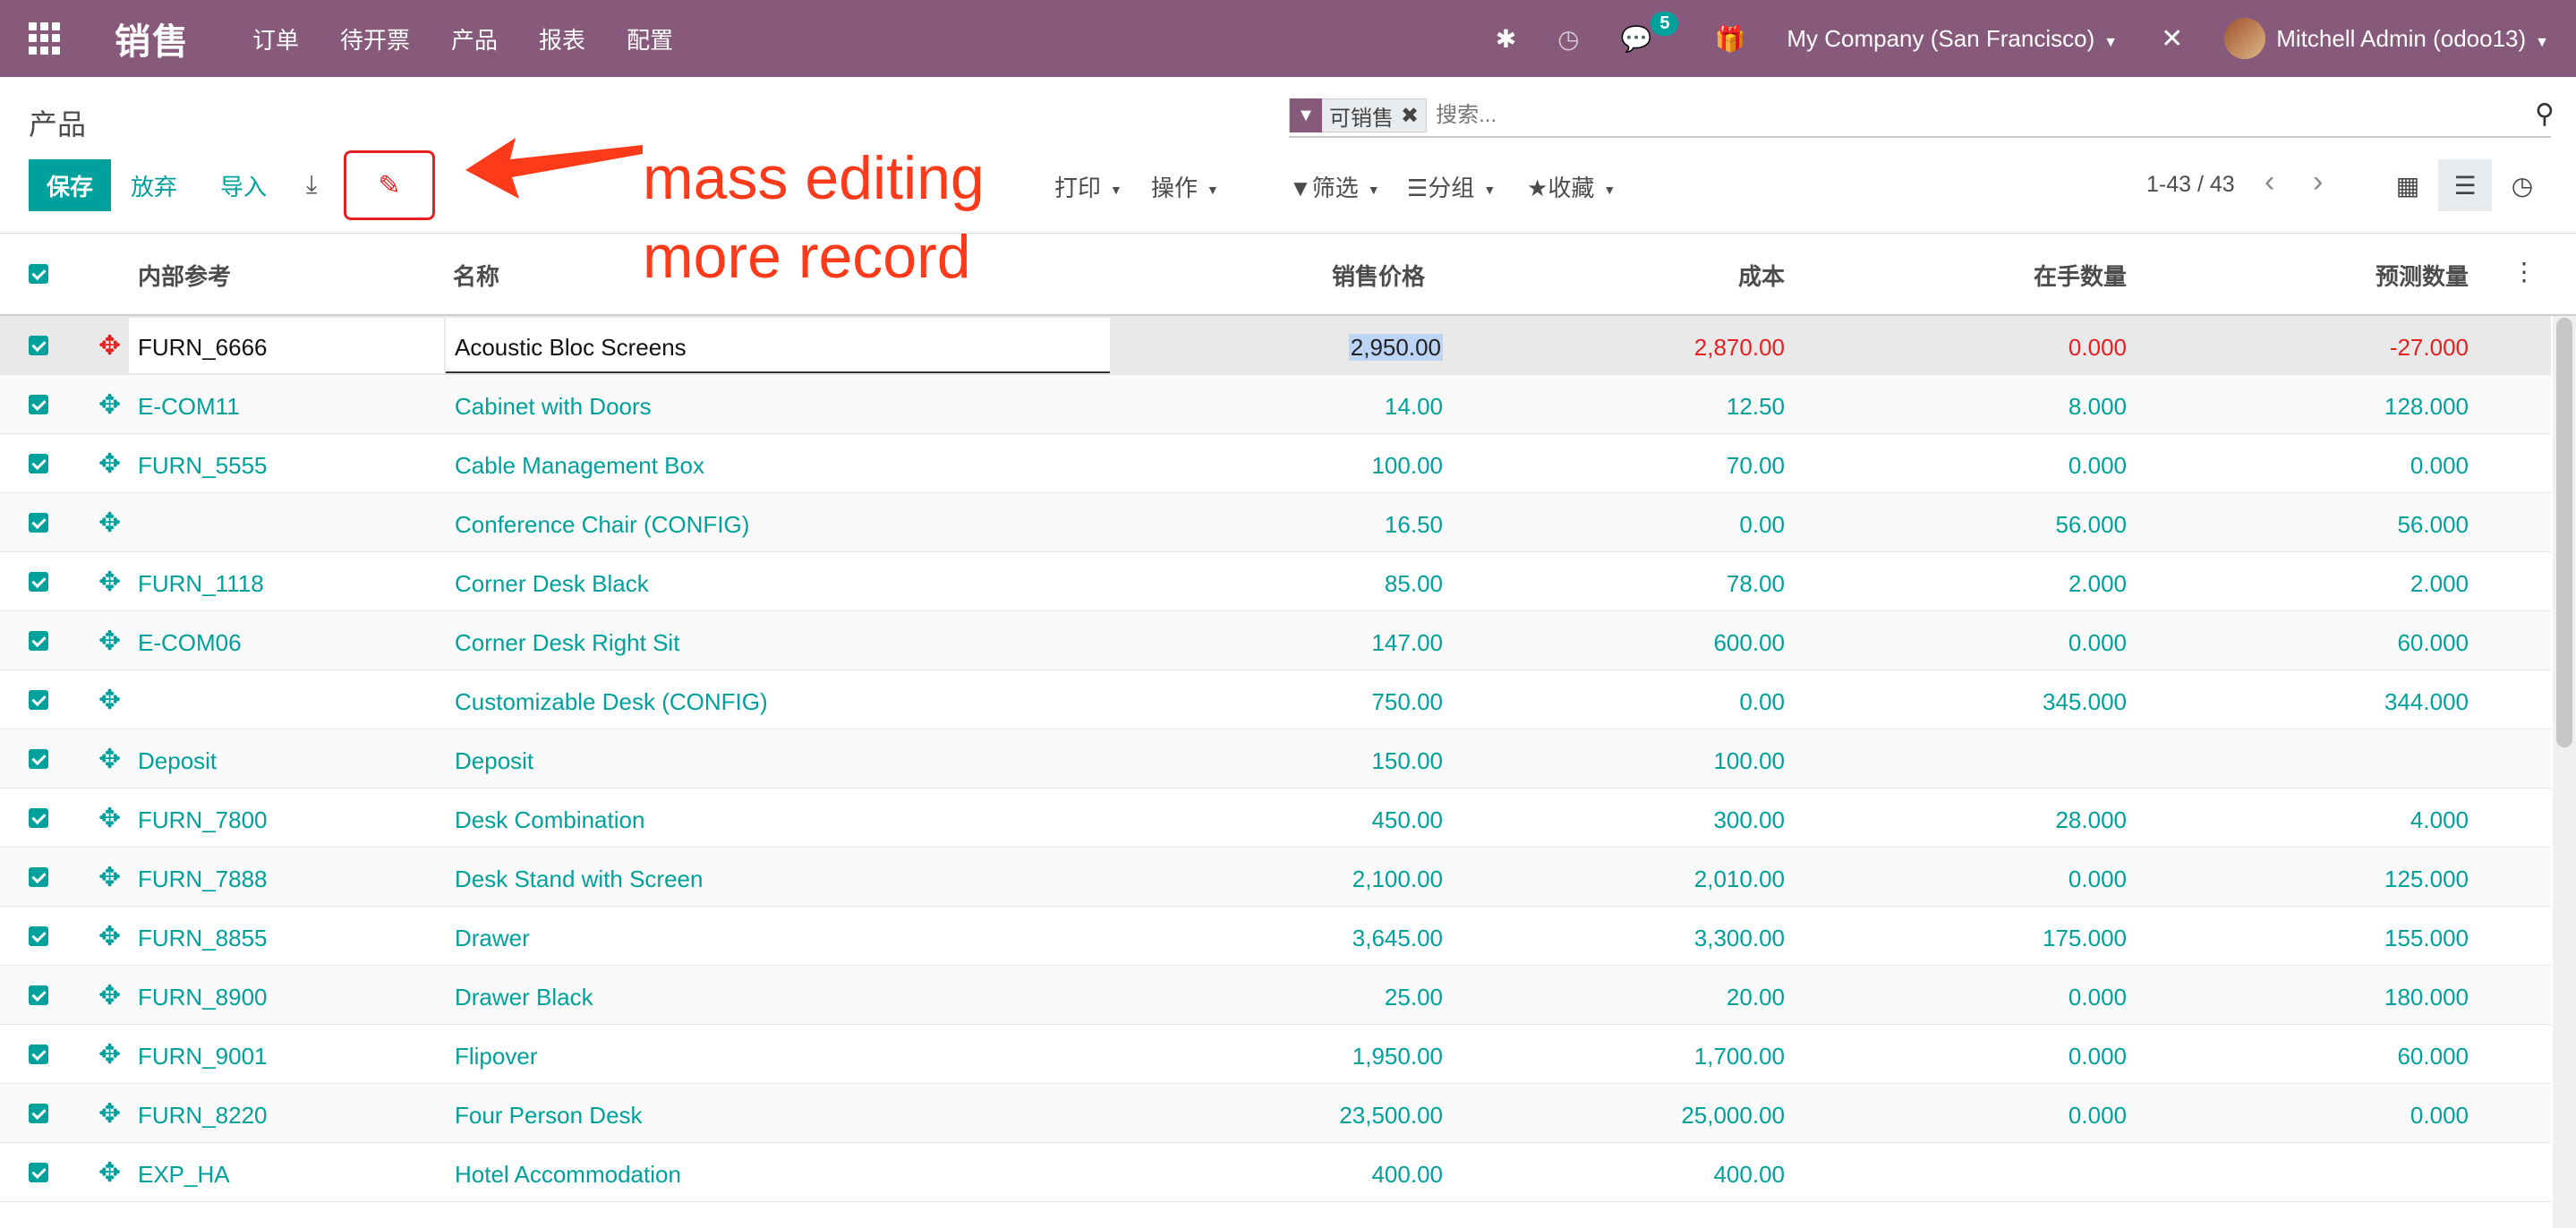 This screenshot has height=1228, width=2576. Describe the element at coordinates (1299, 1057) in the screenshot. I see `cell-sale-price: 1,950.00` at that location.